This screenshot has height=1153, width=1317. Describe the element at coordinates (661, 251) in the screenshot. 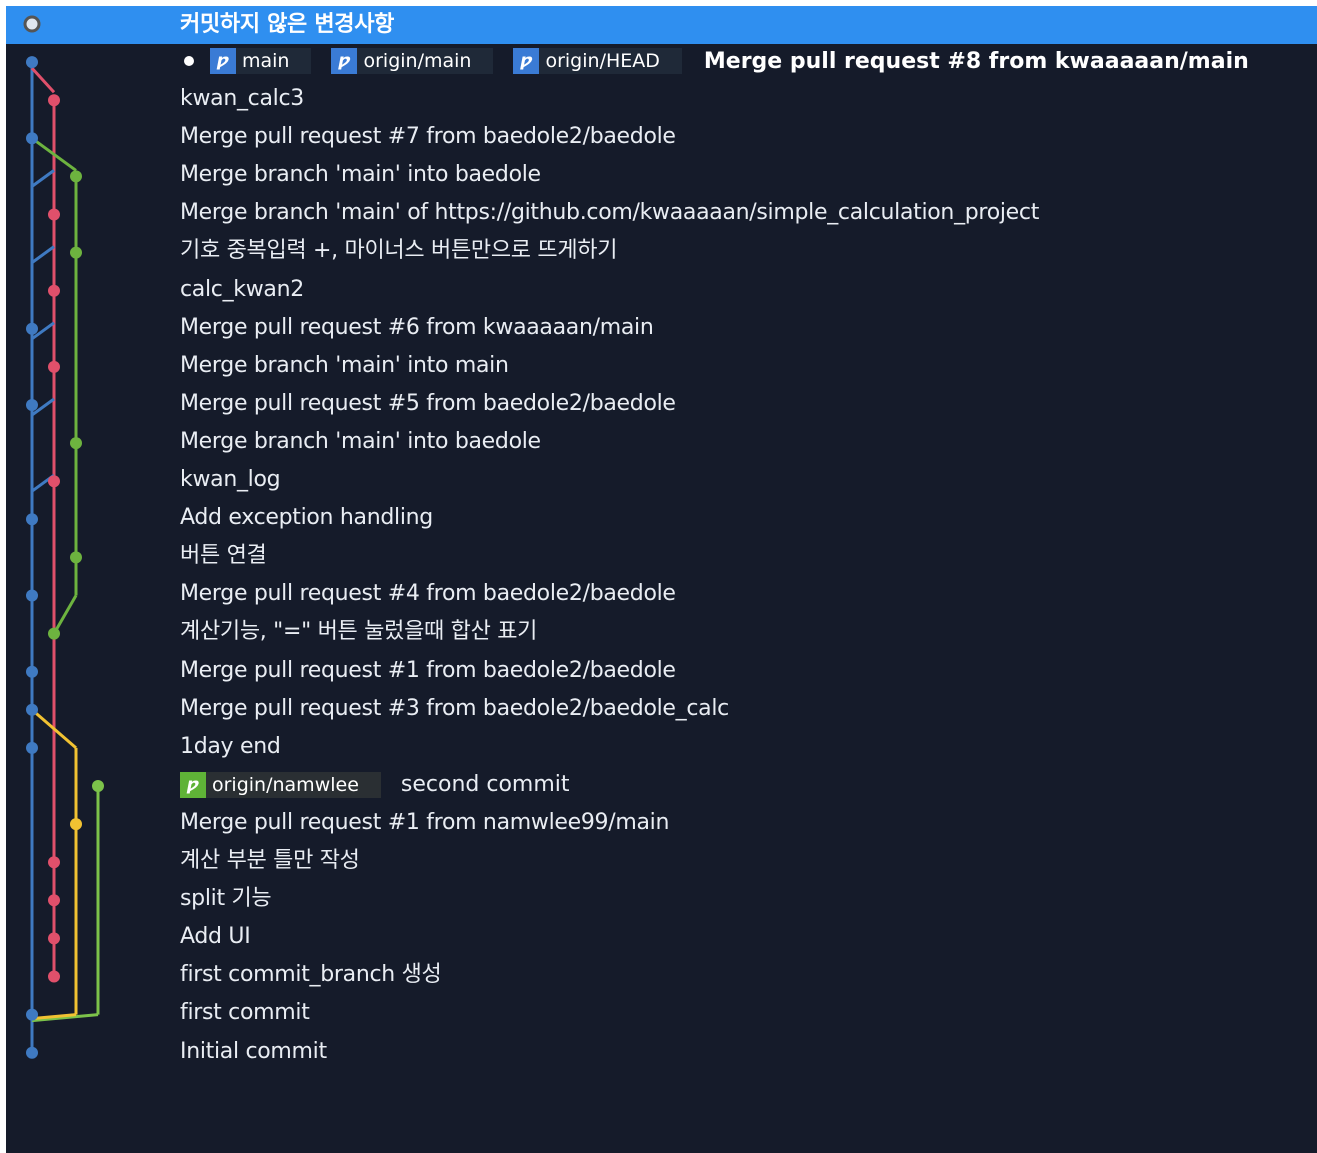

I see `commit-row: 기호 중복입력 +, 마이너스 버튼만으로 뜨게하기` at that location.